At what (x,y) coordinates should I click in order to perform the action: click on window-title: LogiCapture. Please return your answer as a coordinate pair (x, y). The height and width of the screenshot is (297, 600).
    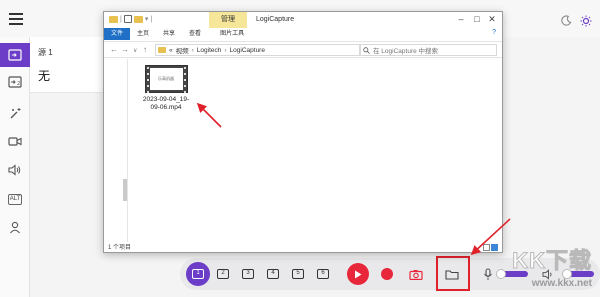
    Looking at the image, I should click on (275, 19).